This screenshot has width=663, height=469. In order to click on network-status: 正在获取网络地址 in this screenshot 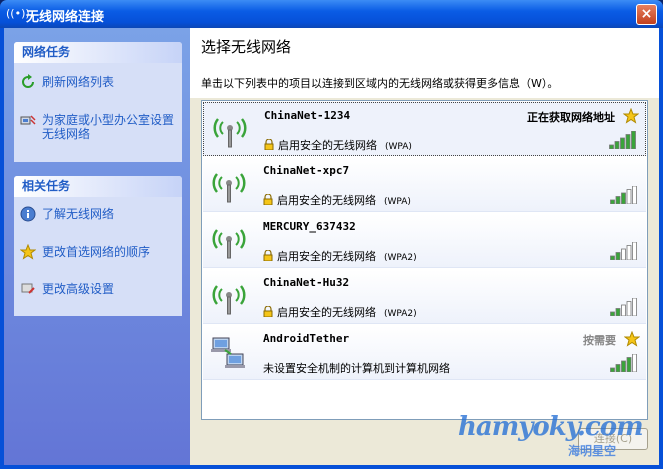, I will do `click(571, 117)`.